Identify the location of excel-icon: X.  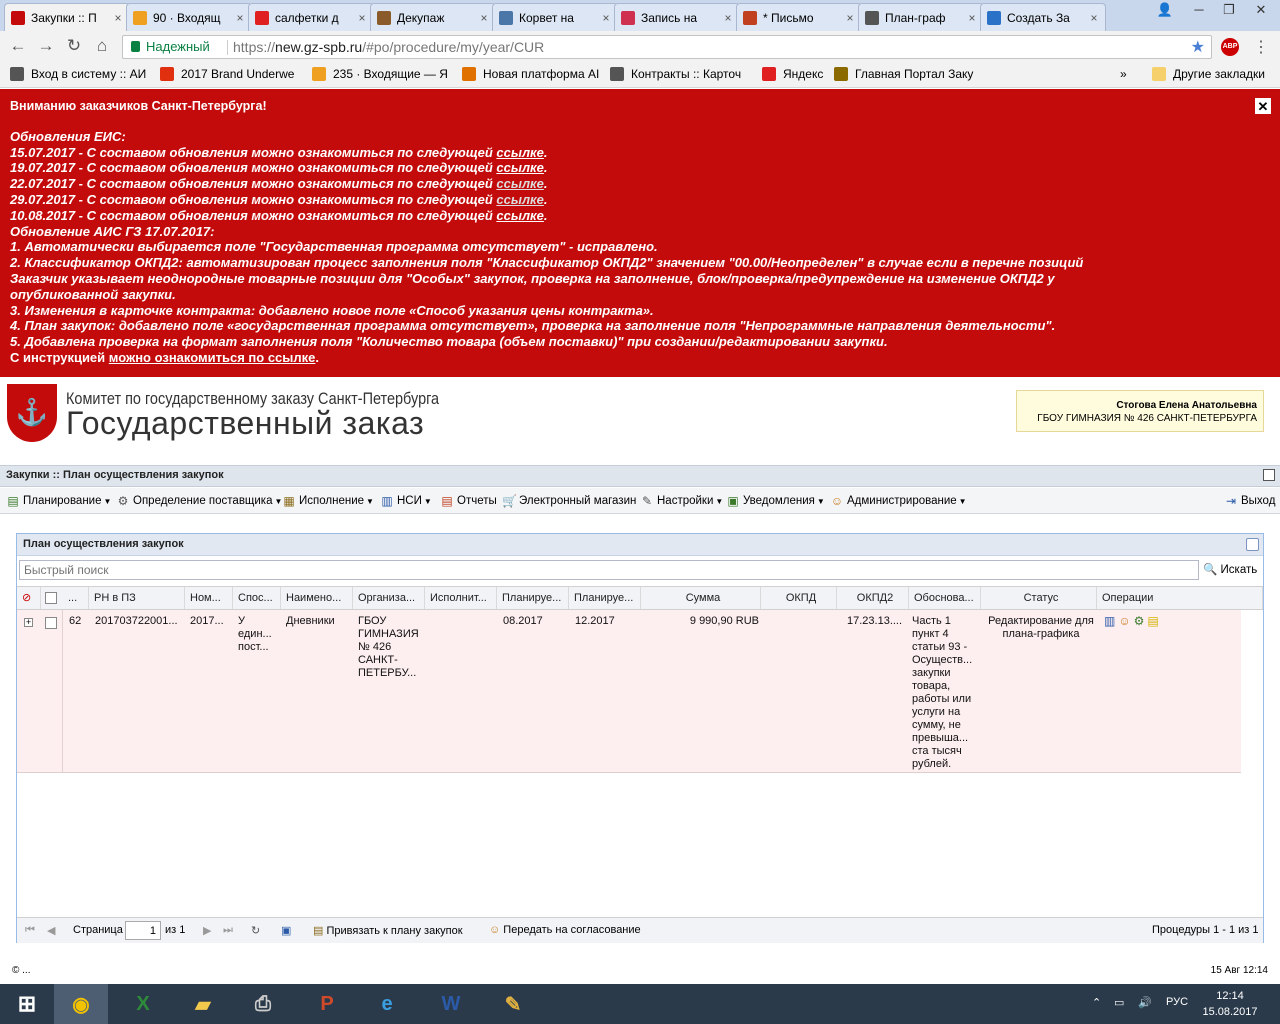
(143, 1004).